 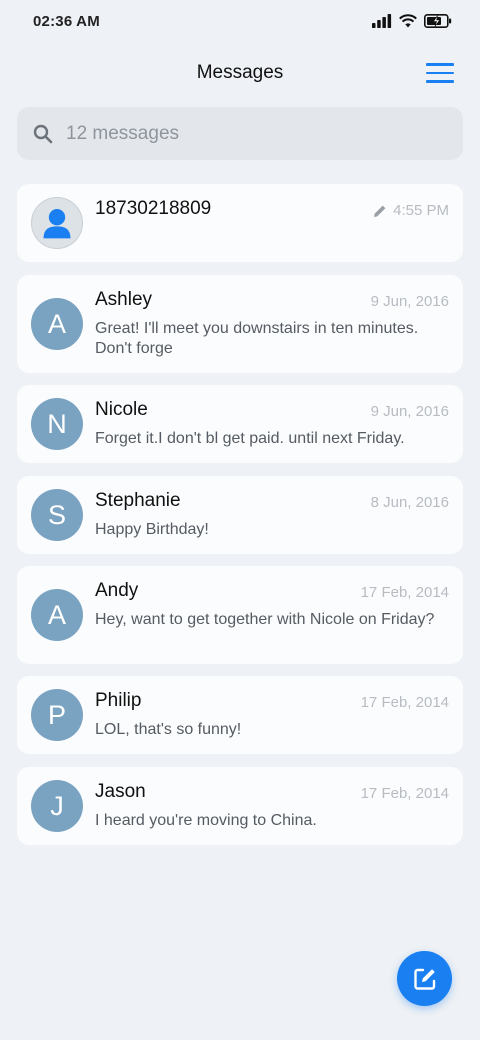 I want to click on contact-name: Andy, so click(x=117, y=590).